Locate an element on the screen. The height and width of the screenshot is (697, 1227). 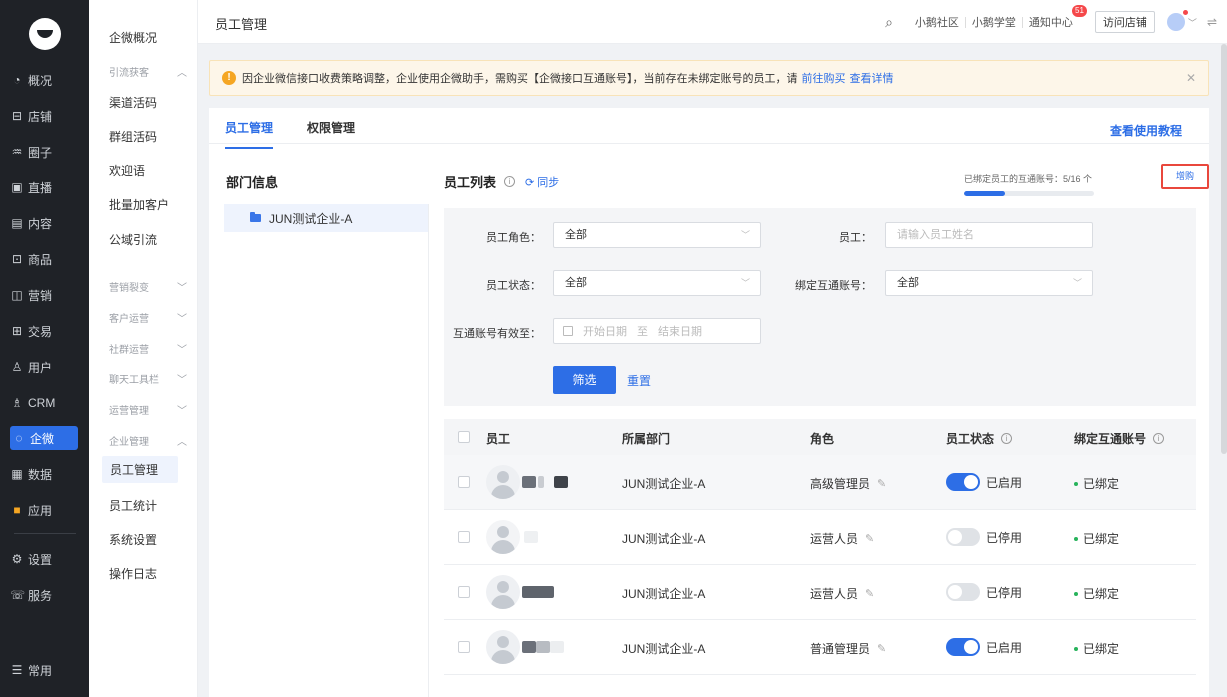
subnav-welcome: 欢迎语 is located at coordinates (127, 170).